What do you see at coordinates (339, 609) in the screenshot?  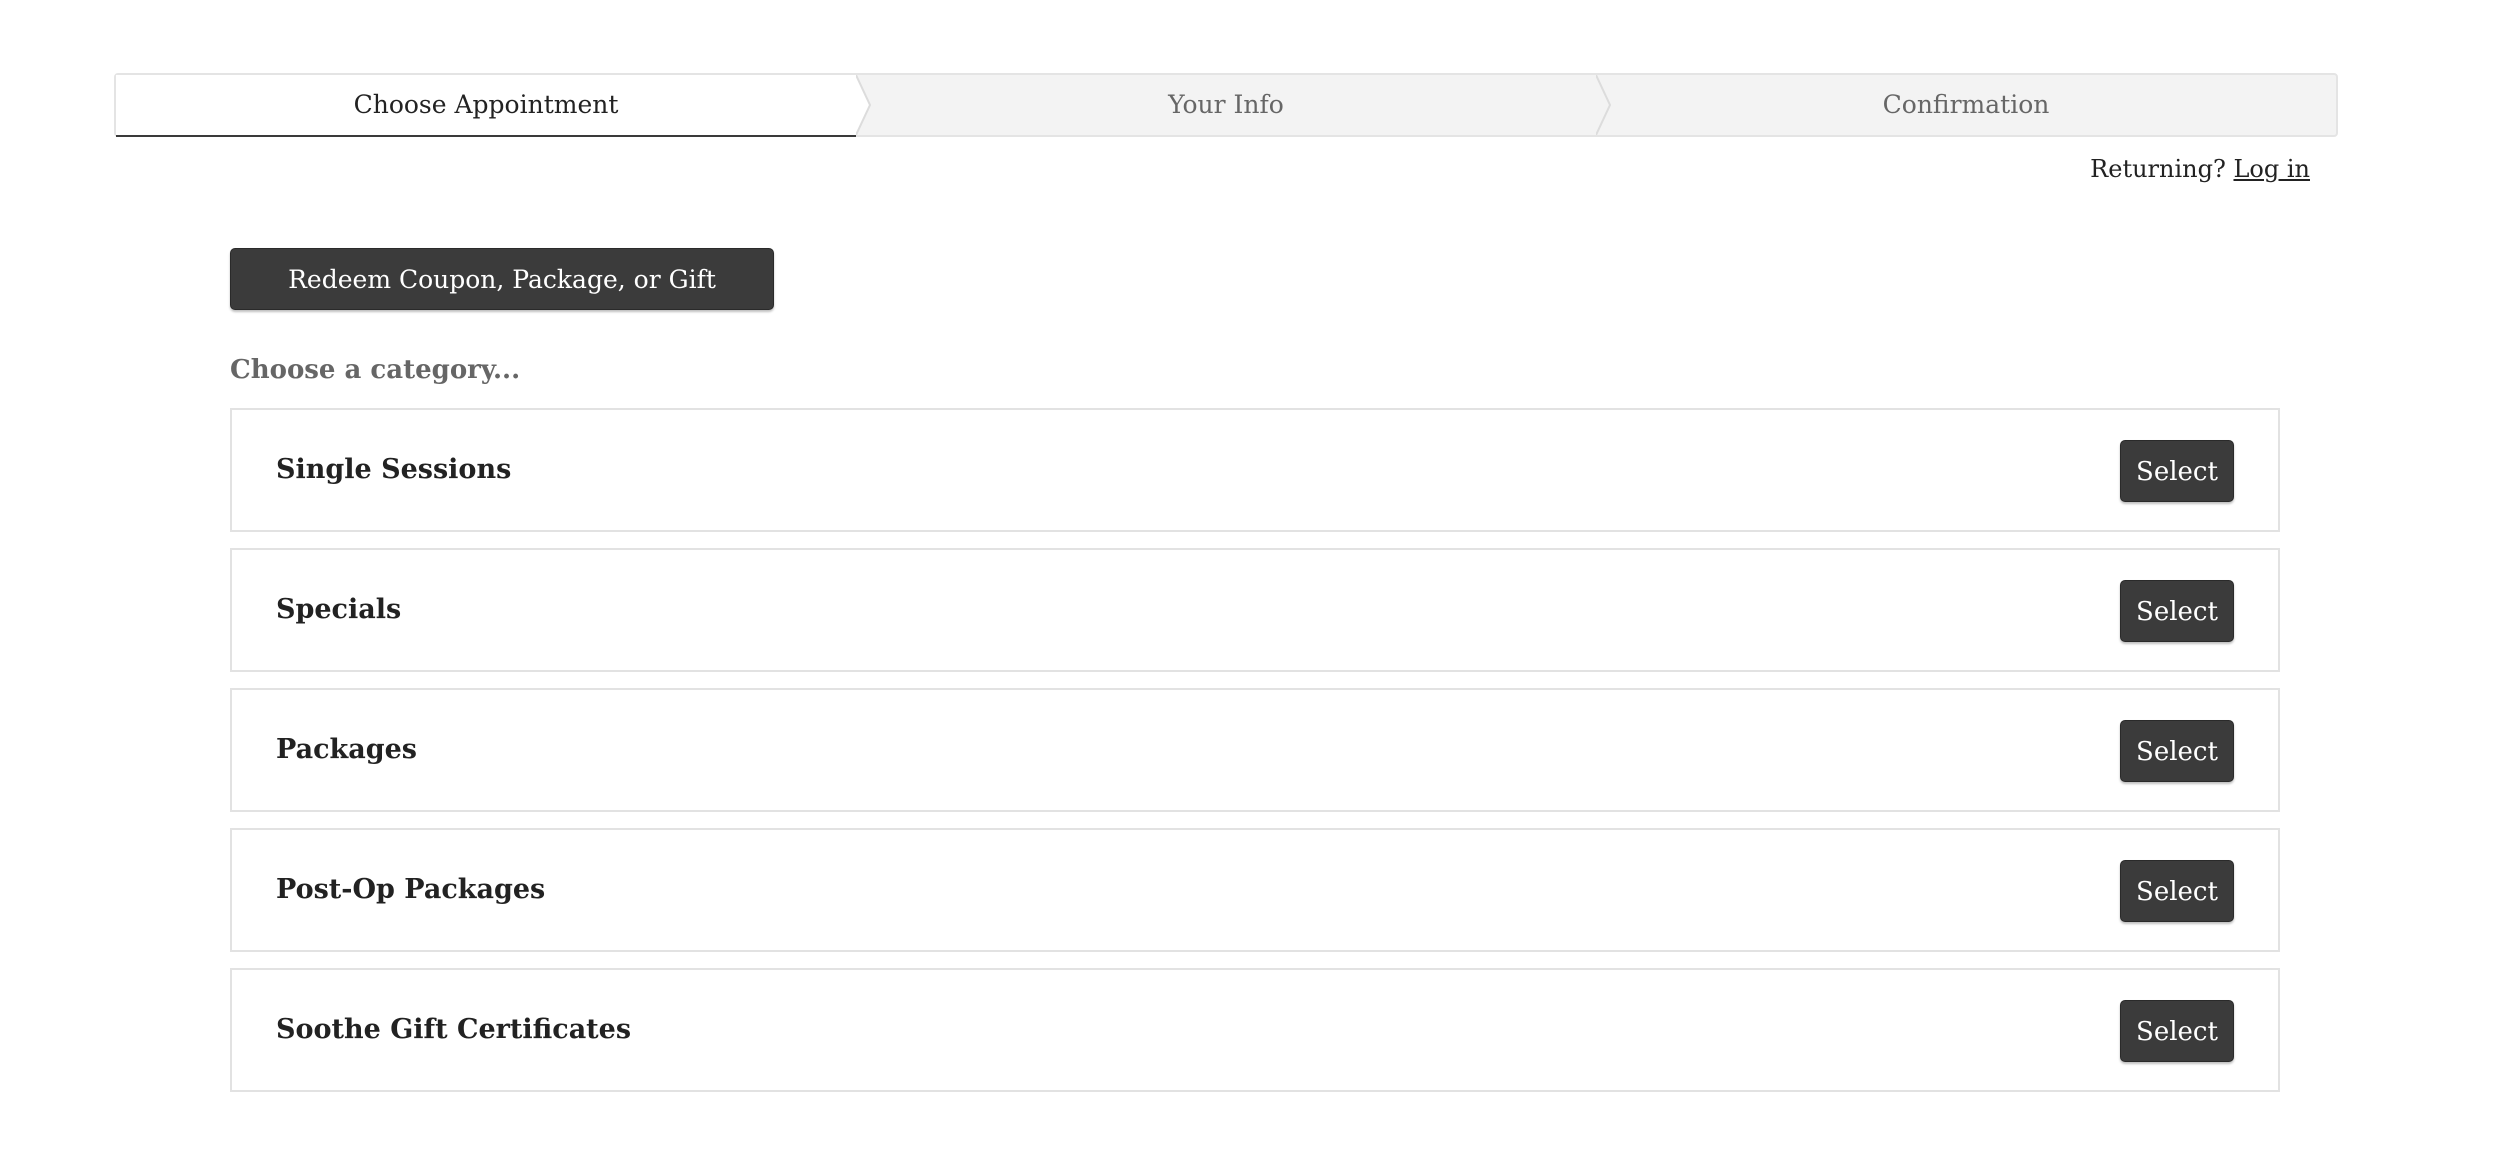 I see `category-name: Specials` at bounding box center [339, 609].